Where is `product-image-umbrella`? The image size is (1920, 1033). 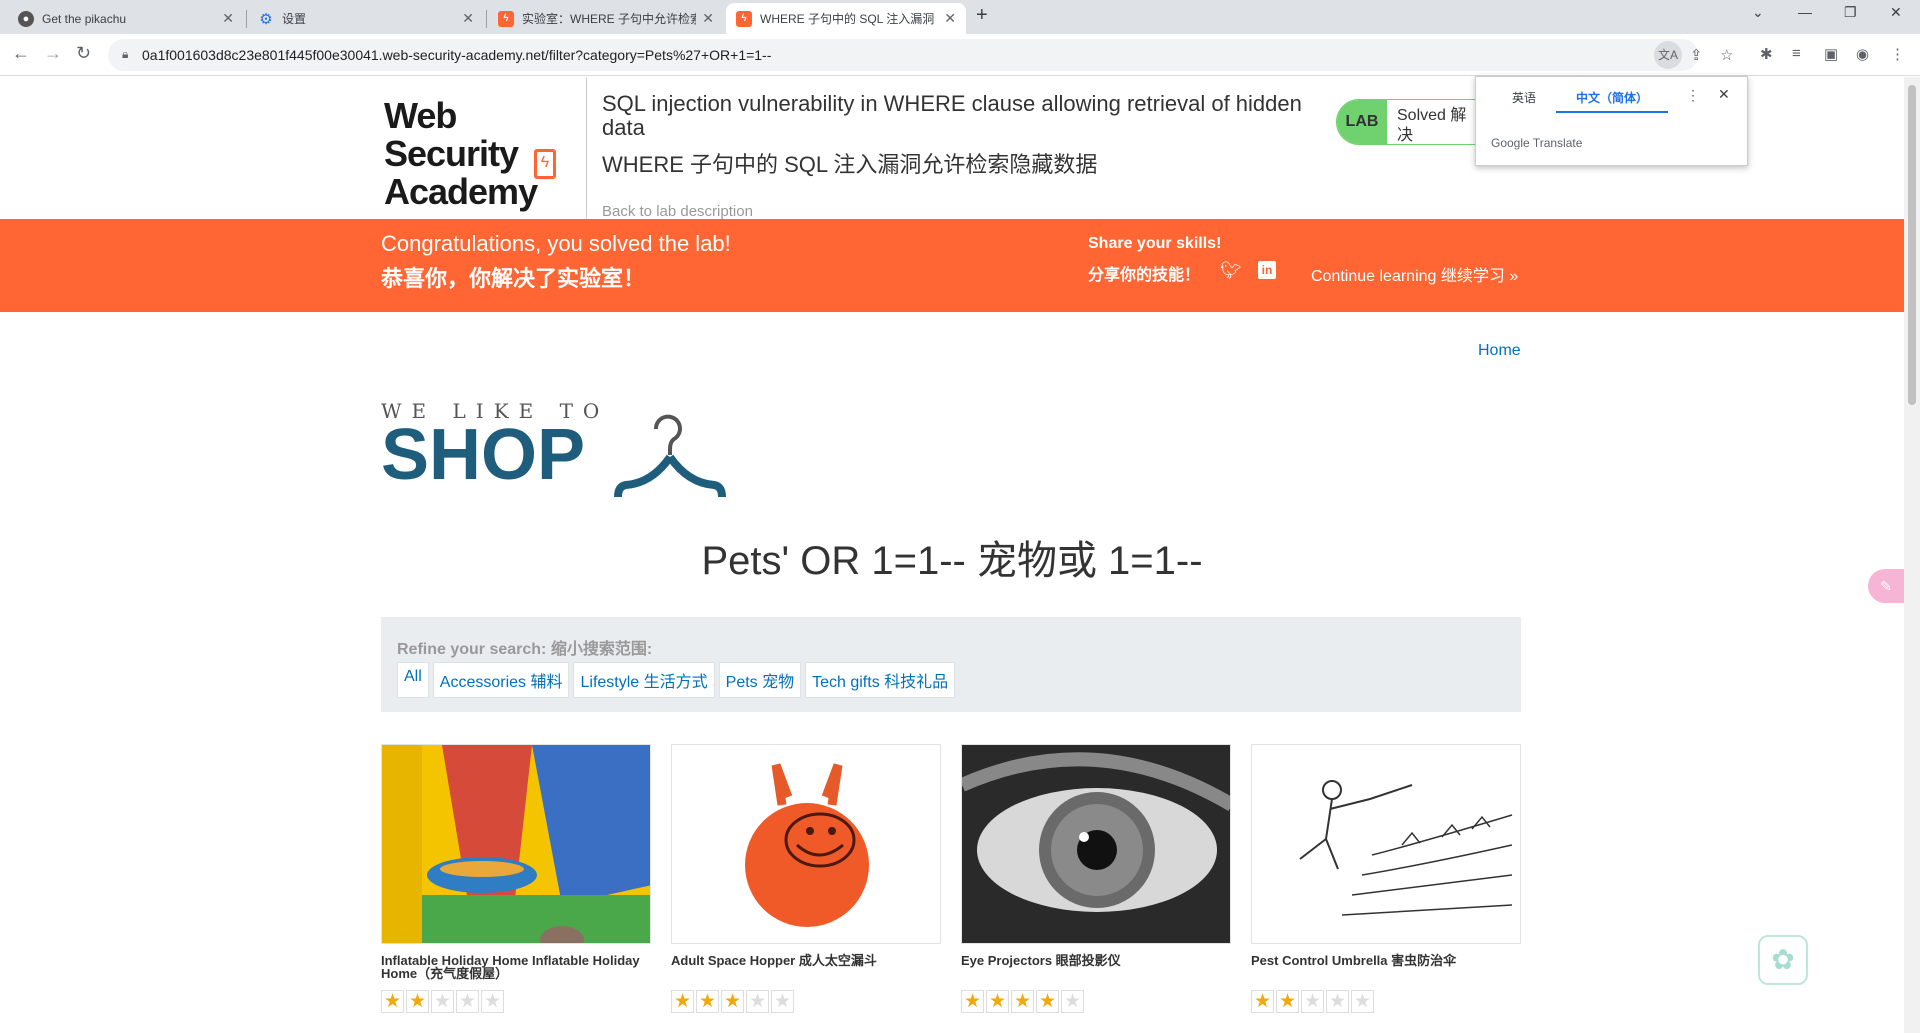
product-image-umbrella is located at coordinates (1386, 844).